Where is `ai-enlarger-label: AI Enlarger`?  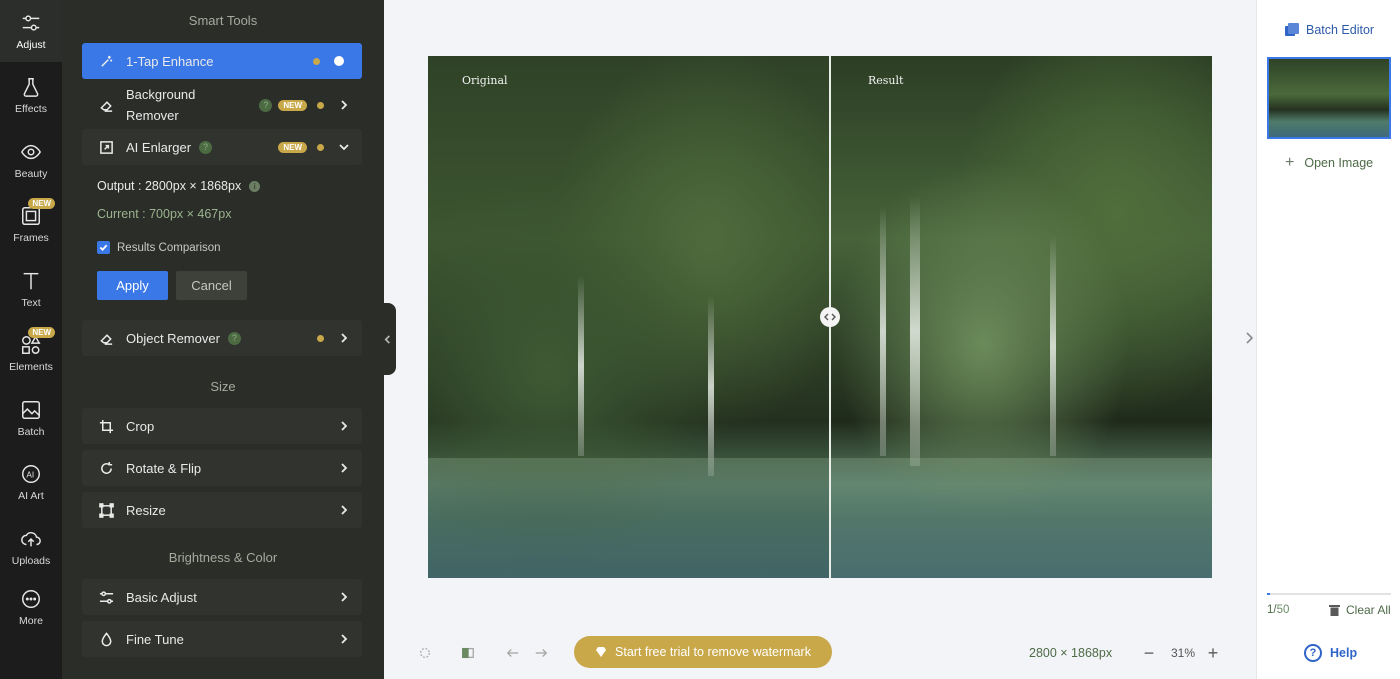 ai-enlarger-label: AI Enlarger is located at coordinates (159, 147).